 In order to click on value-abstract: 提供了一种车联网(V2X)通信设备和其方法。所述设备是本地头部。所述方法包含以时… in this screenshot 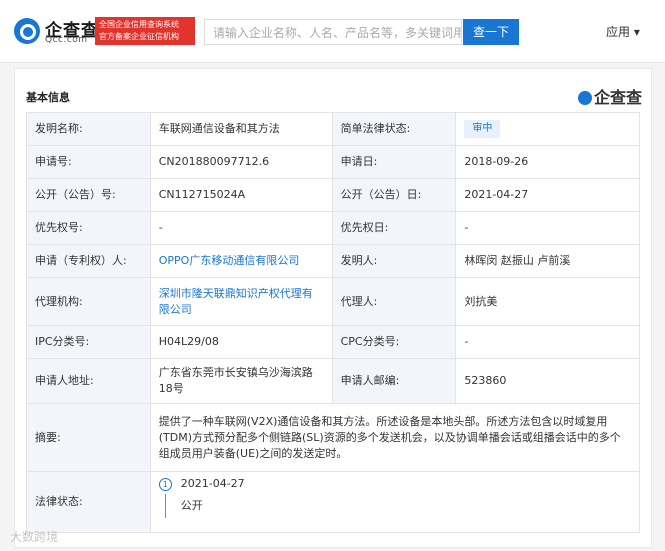, I will do `click(395, 437)`.